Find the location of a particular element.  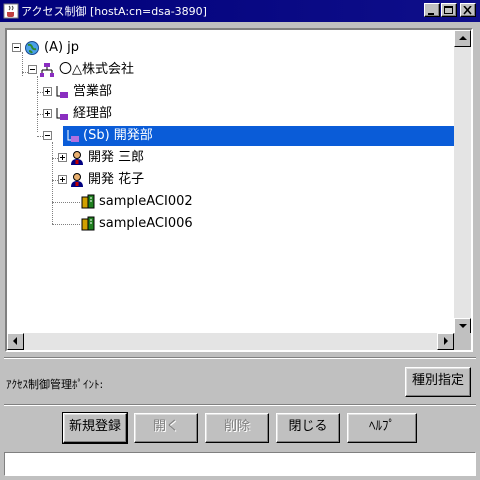

close-icon is located at coordinates (467, 10).